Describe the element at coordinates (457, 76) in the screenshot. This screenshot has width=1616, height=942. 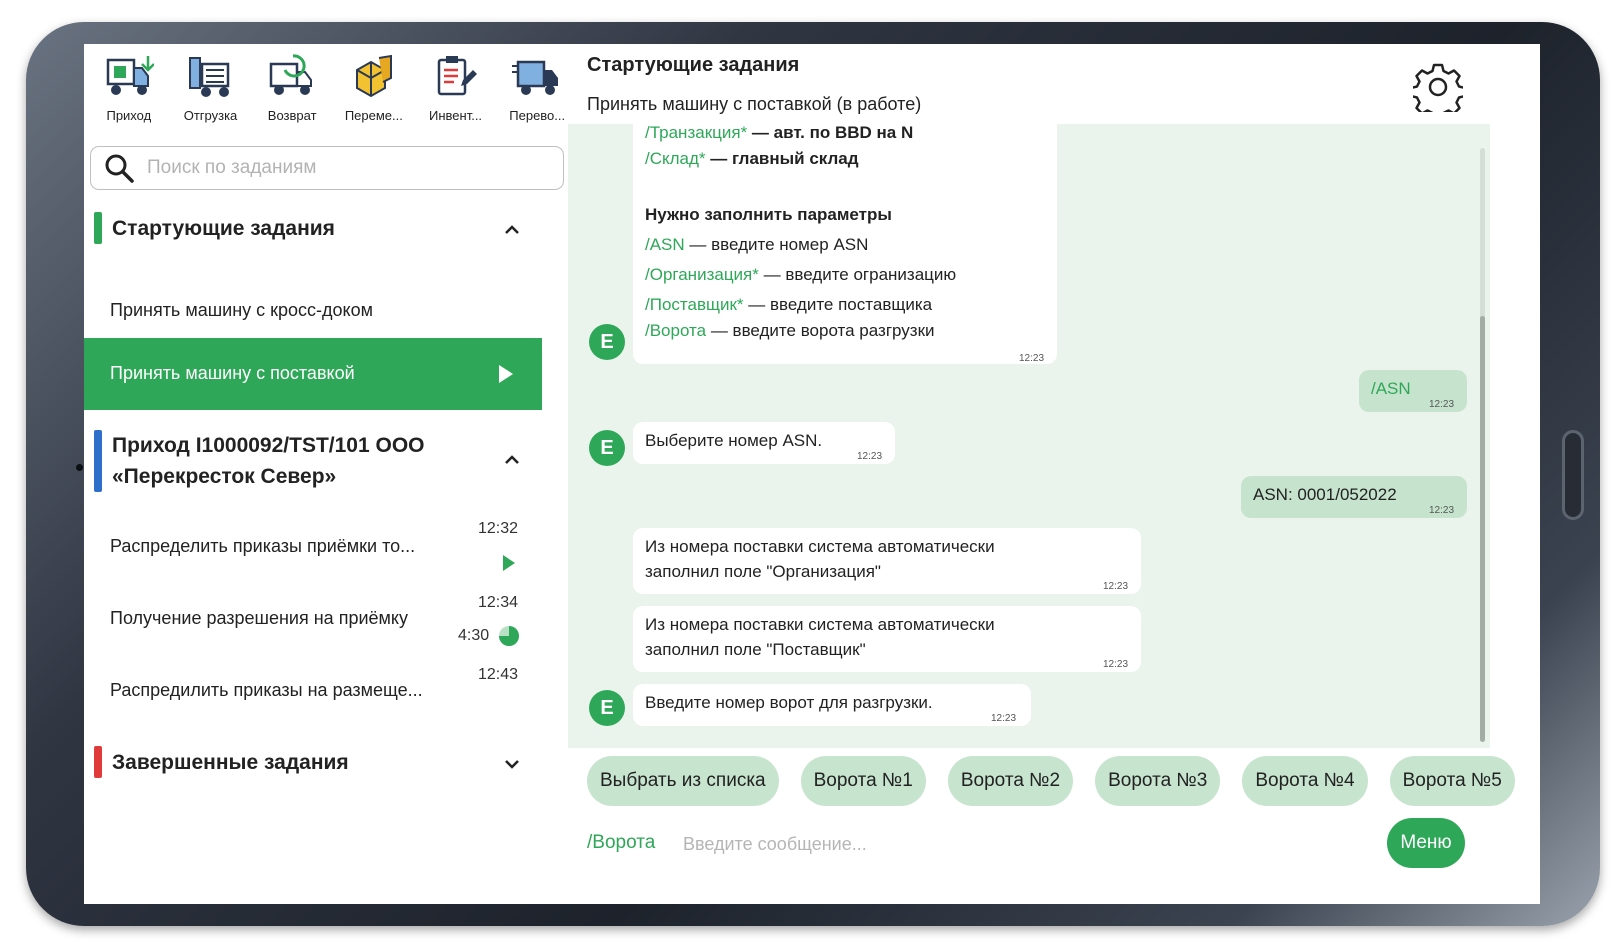
I see `inventory-clipboard-icon` at that location.